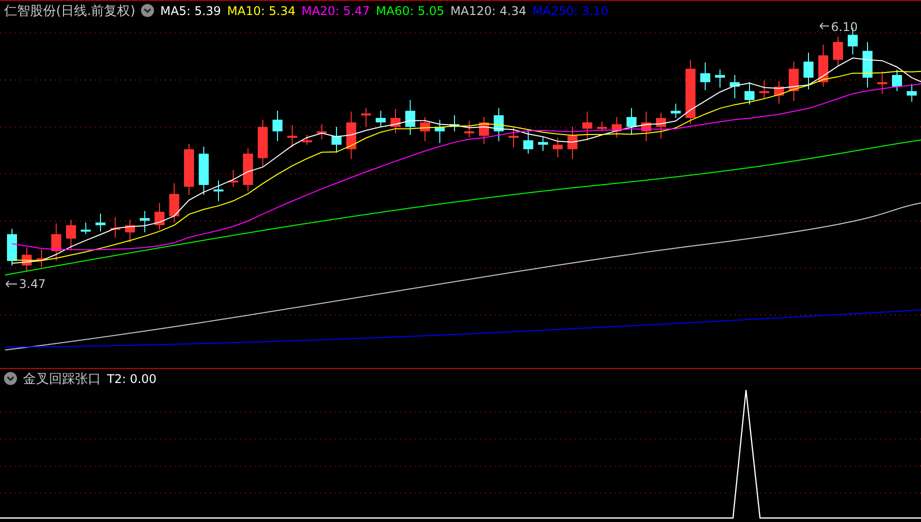 This screenshot has height=522, width=921. Describe the element at coordinates (410, 11) in the screenshot. I see `moving-average-value: MA60: 5.05` at that location.